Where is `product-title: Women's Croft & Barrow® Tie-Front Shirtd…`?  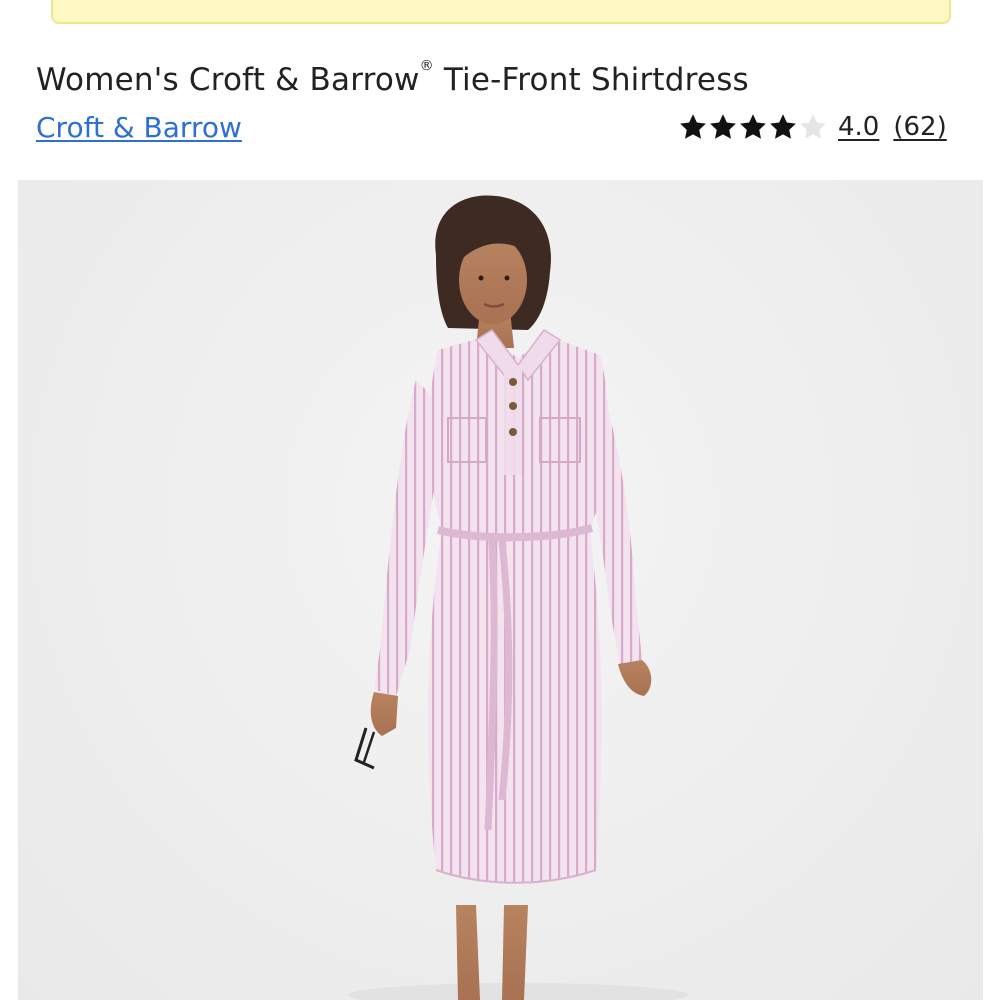
product-title: Women's Croft & Barrow® Tie-Front Shirtd… is located at coordinates (501, 78).